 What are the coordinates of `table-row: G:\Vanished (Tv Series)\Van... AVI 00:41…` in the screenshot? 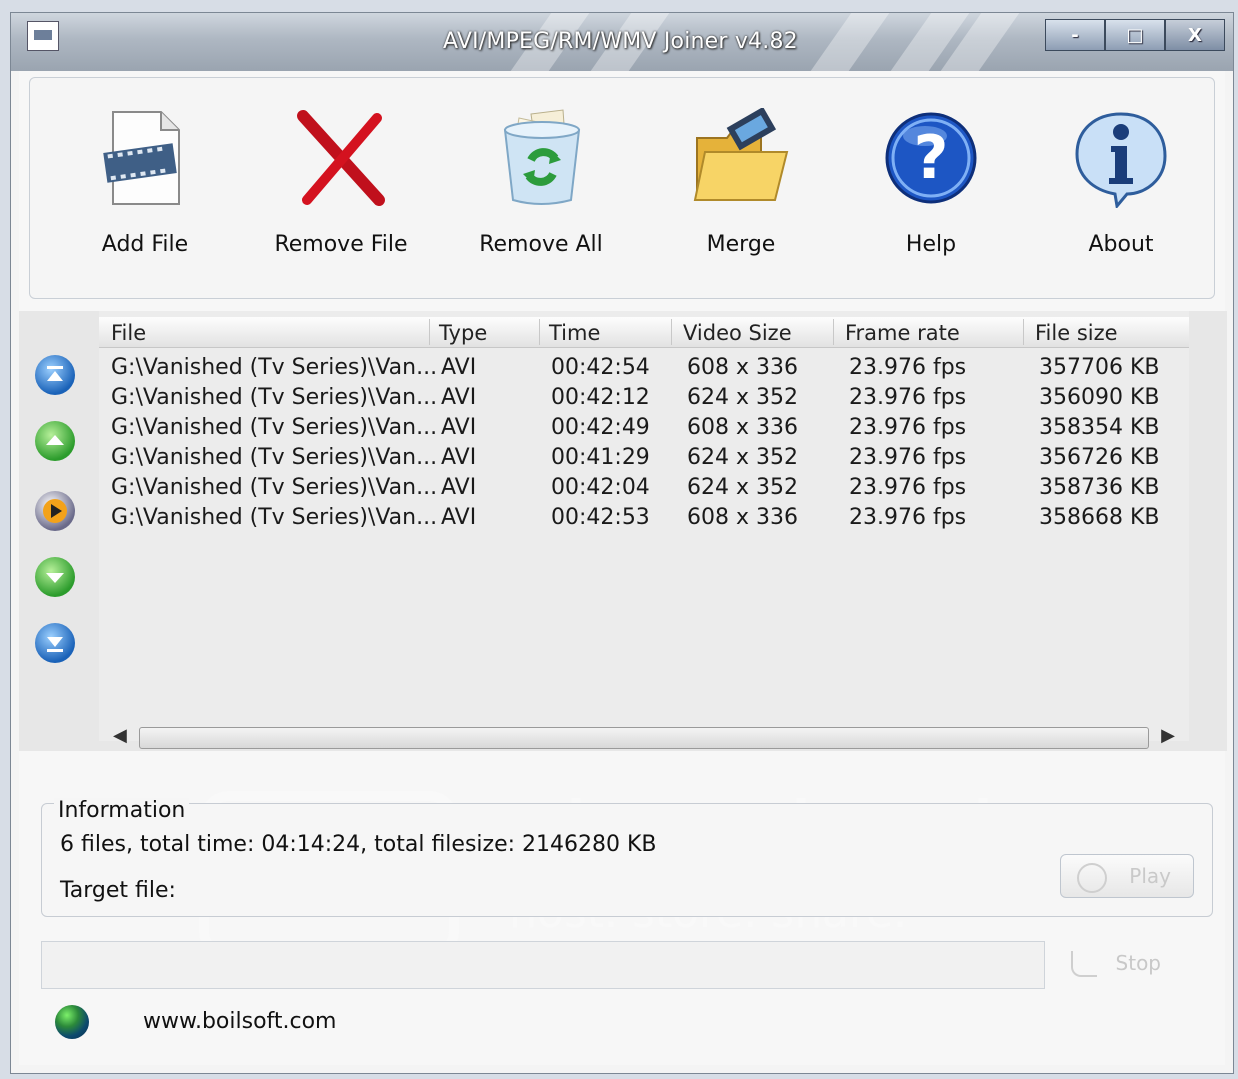 It's located at (644, 458).